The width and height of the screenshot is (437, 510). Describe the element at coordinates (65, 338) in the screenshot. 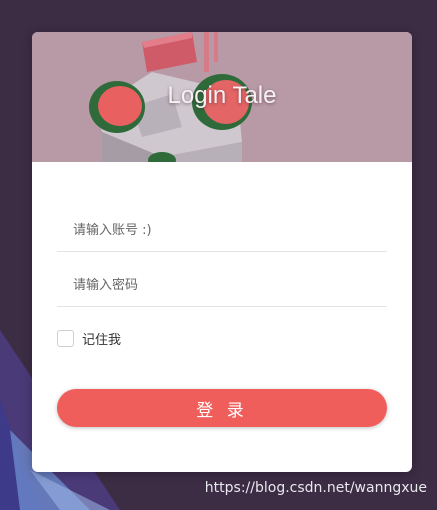

I see `remember-checkbox` at that location.